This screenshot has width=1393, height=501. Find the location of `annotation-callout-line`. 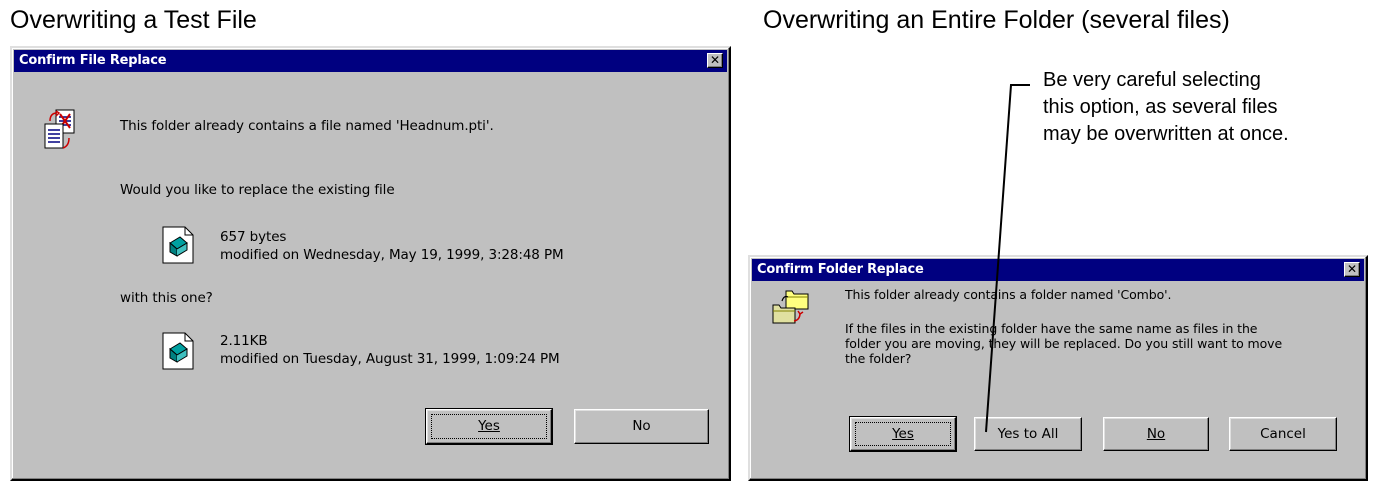

annotation-callout-line is located at coordinates (1007, 258).